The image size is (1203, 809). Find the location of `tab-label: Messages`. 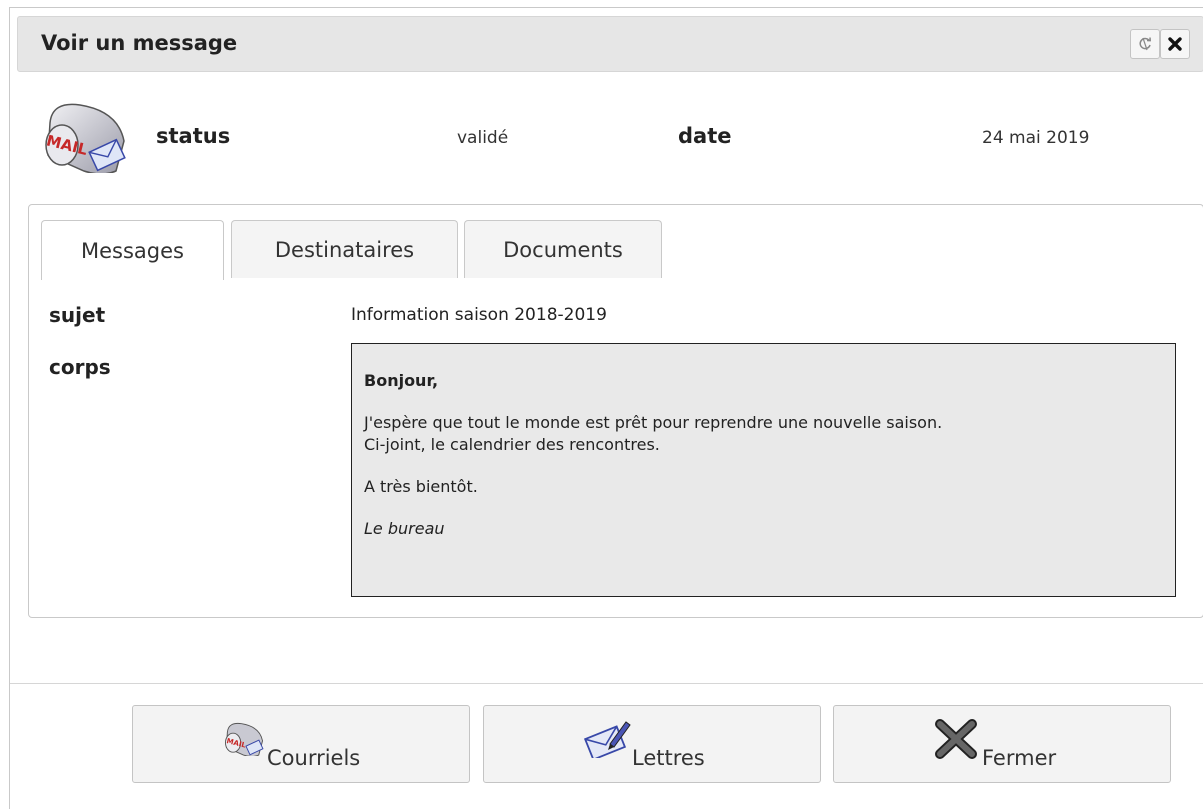

tab-label: Messages is located at coordinates (132, 250).